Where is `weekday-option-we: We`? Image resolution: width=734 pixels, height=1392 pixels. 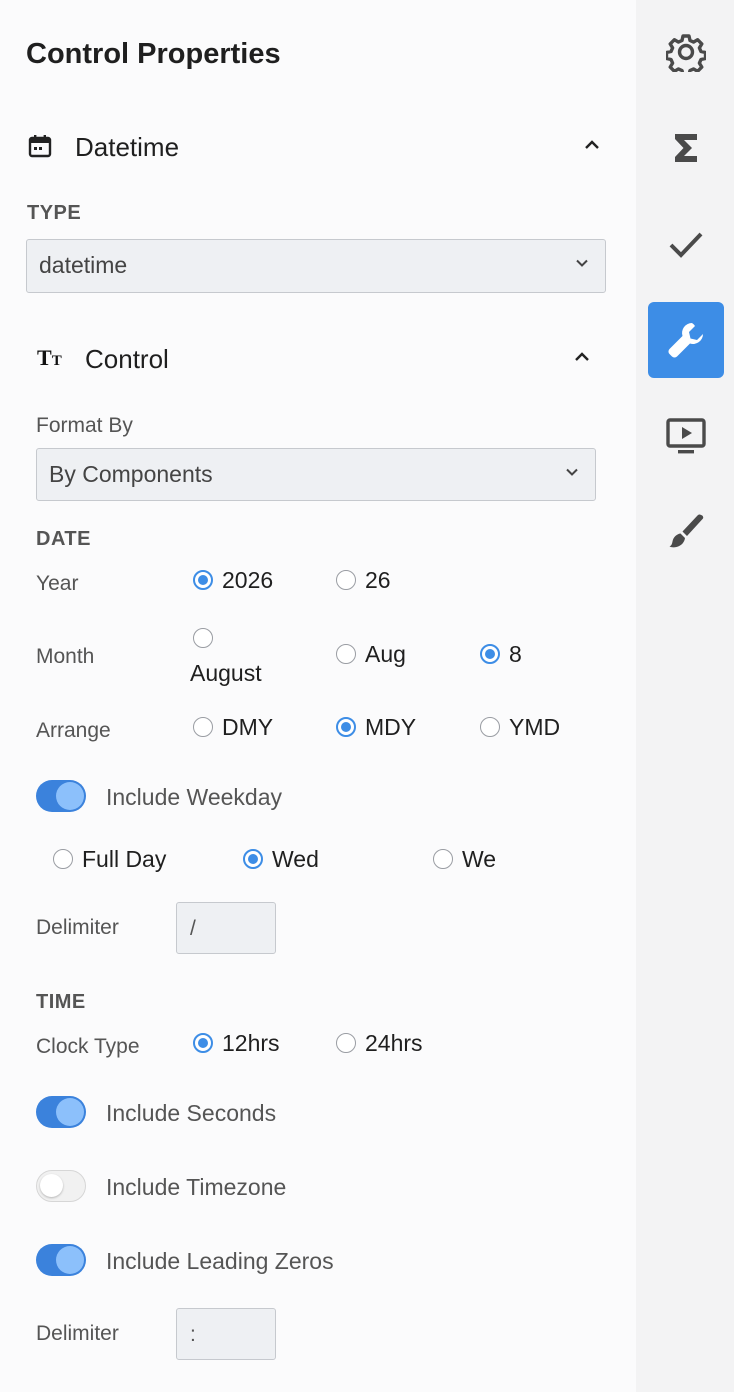 weekday-option-we: We is located at coordinates (473, 860).